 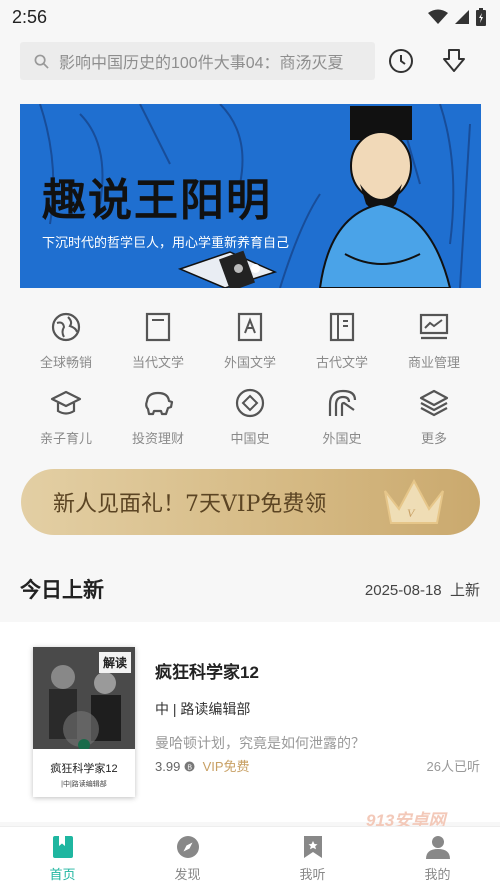 I want to click on crown-icon: V, so click(x=414, y=501).